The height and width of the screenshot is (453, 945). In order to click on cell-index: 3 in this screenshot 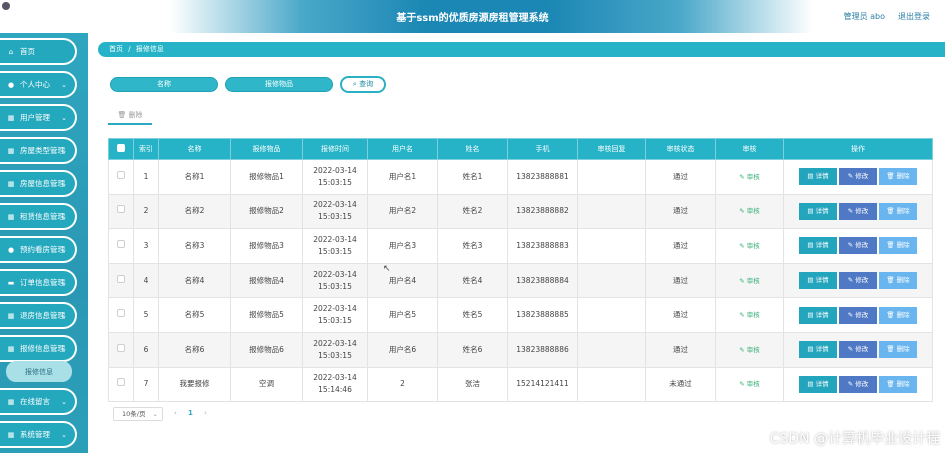, I will do `click(146, 246)`.